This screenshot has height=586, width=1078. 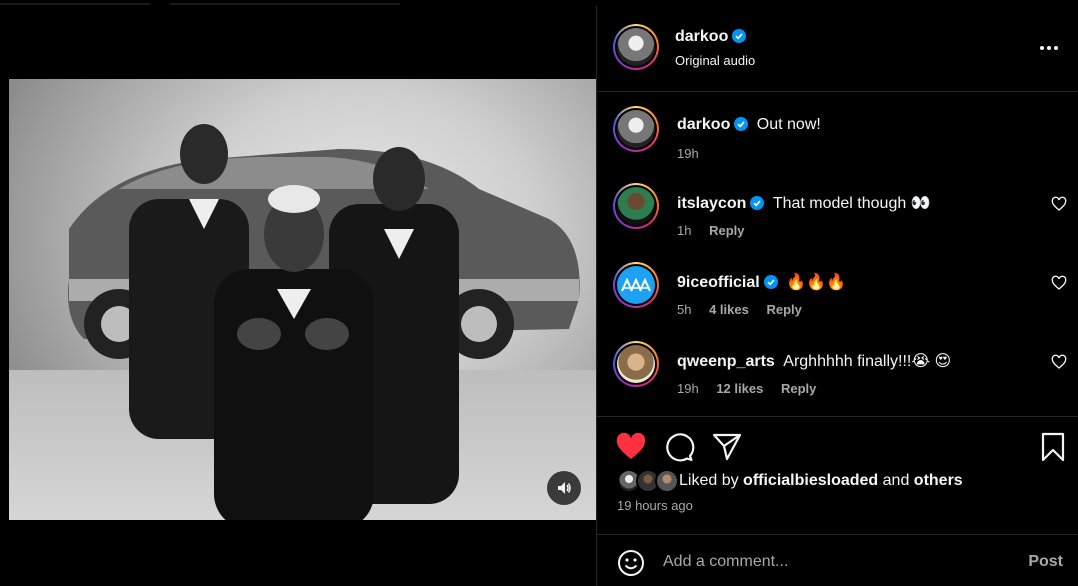 What do you see at coordinates (739, 388) in the screenshot?
I see `comment-likes: 12 likes` at bounding box center [739, 388].